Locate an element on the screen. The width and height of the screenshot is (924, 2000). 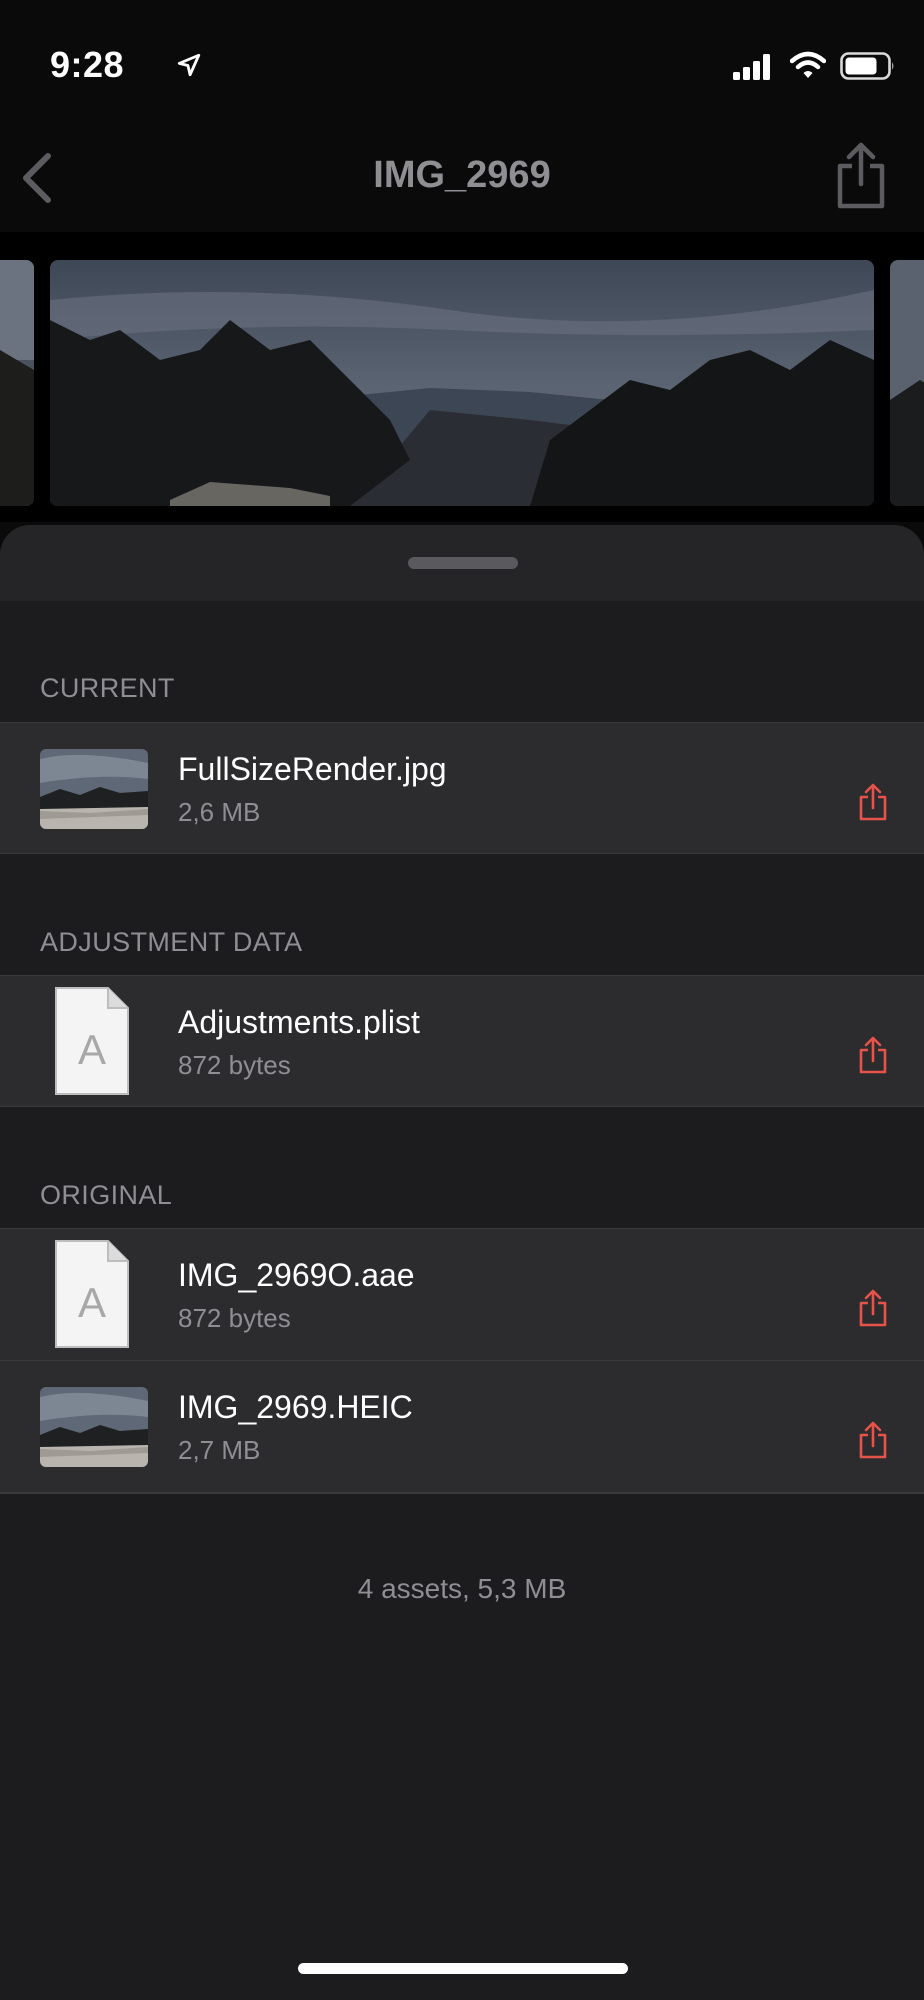
status-bar: 9:28 is located at coordinates (462, 60).